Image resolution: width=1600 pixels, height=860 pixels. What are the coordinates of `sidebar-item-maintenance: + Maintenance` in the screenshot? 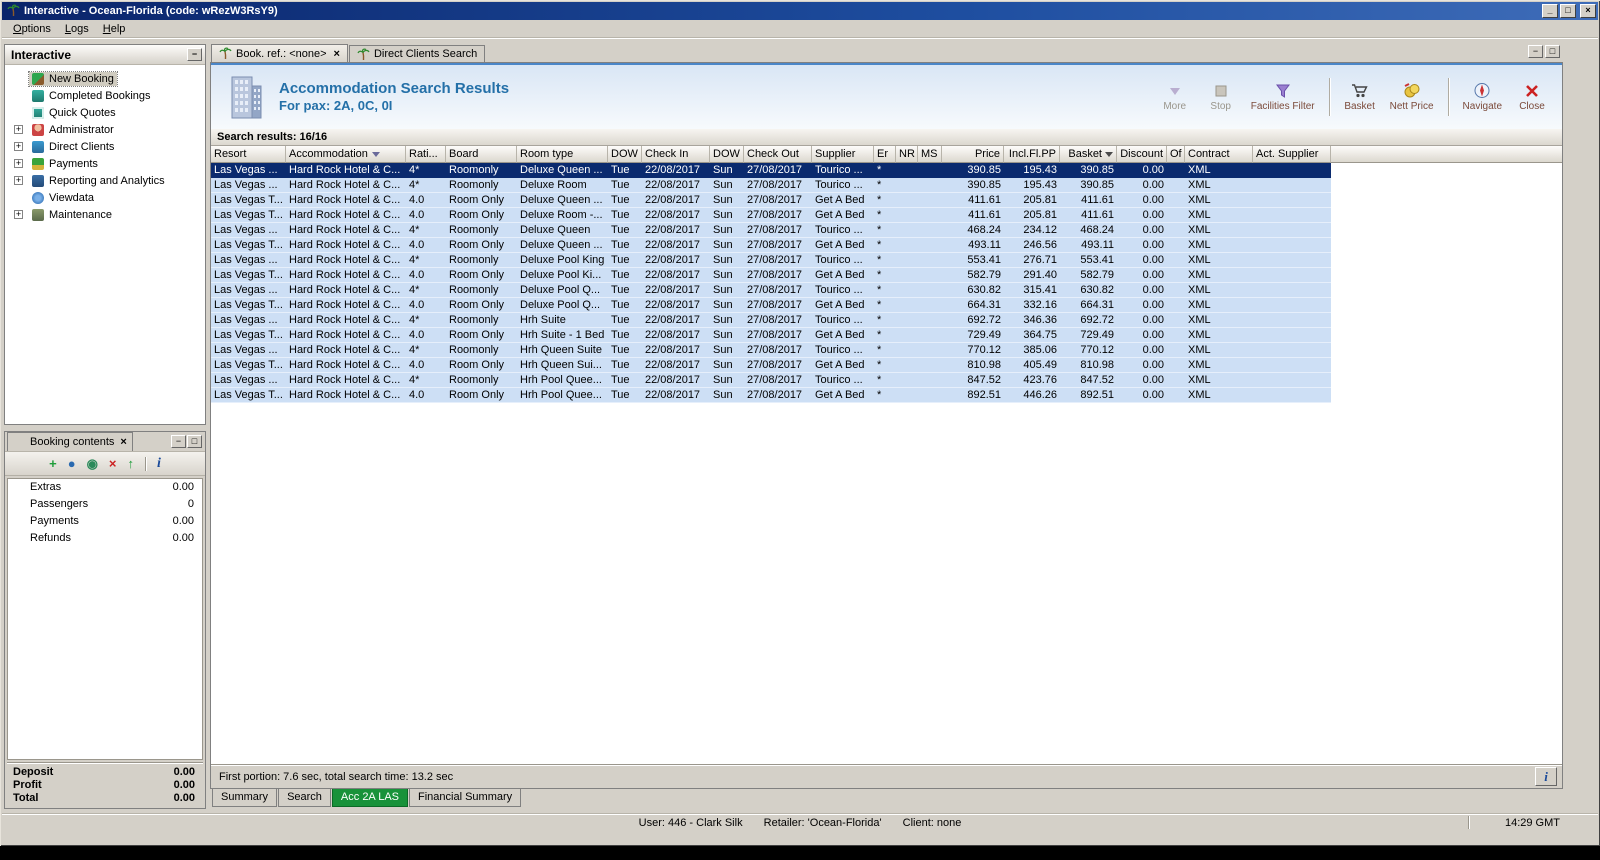 It's located at (105, 214).